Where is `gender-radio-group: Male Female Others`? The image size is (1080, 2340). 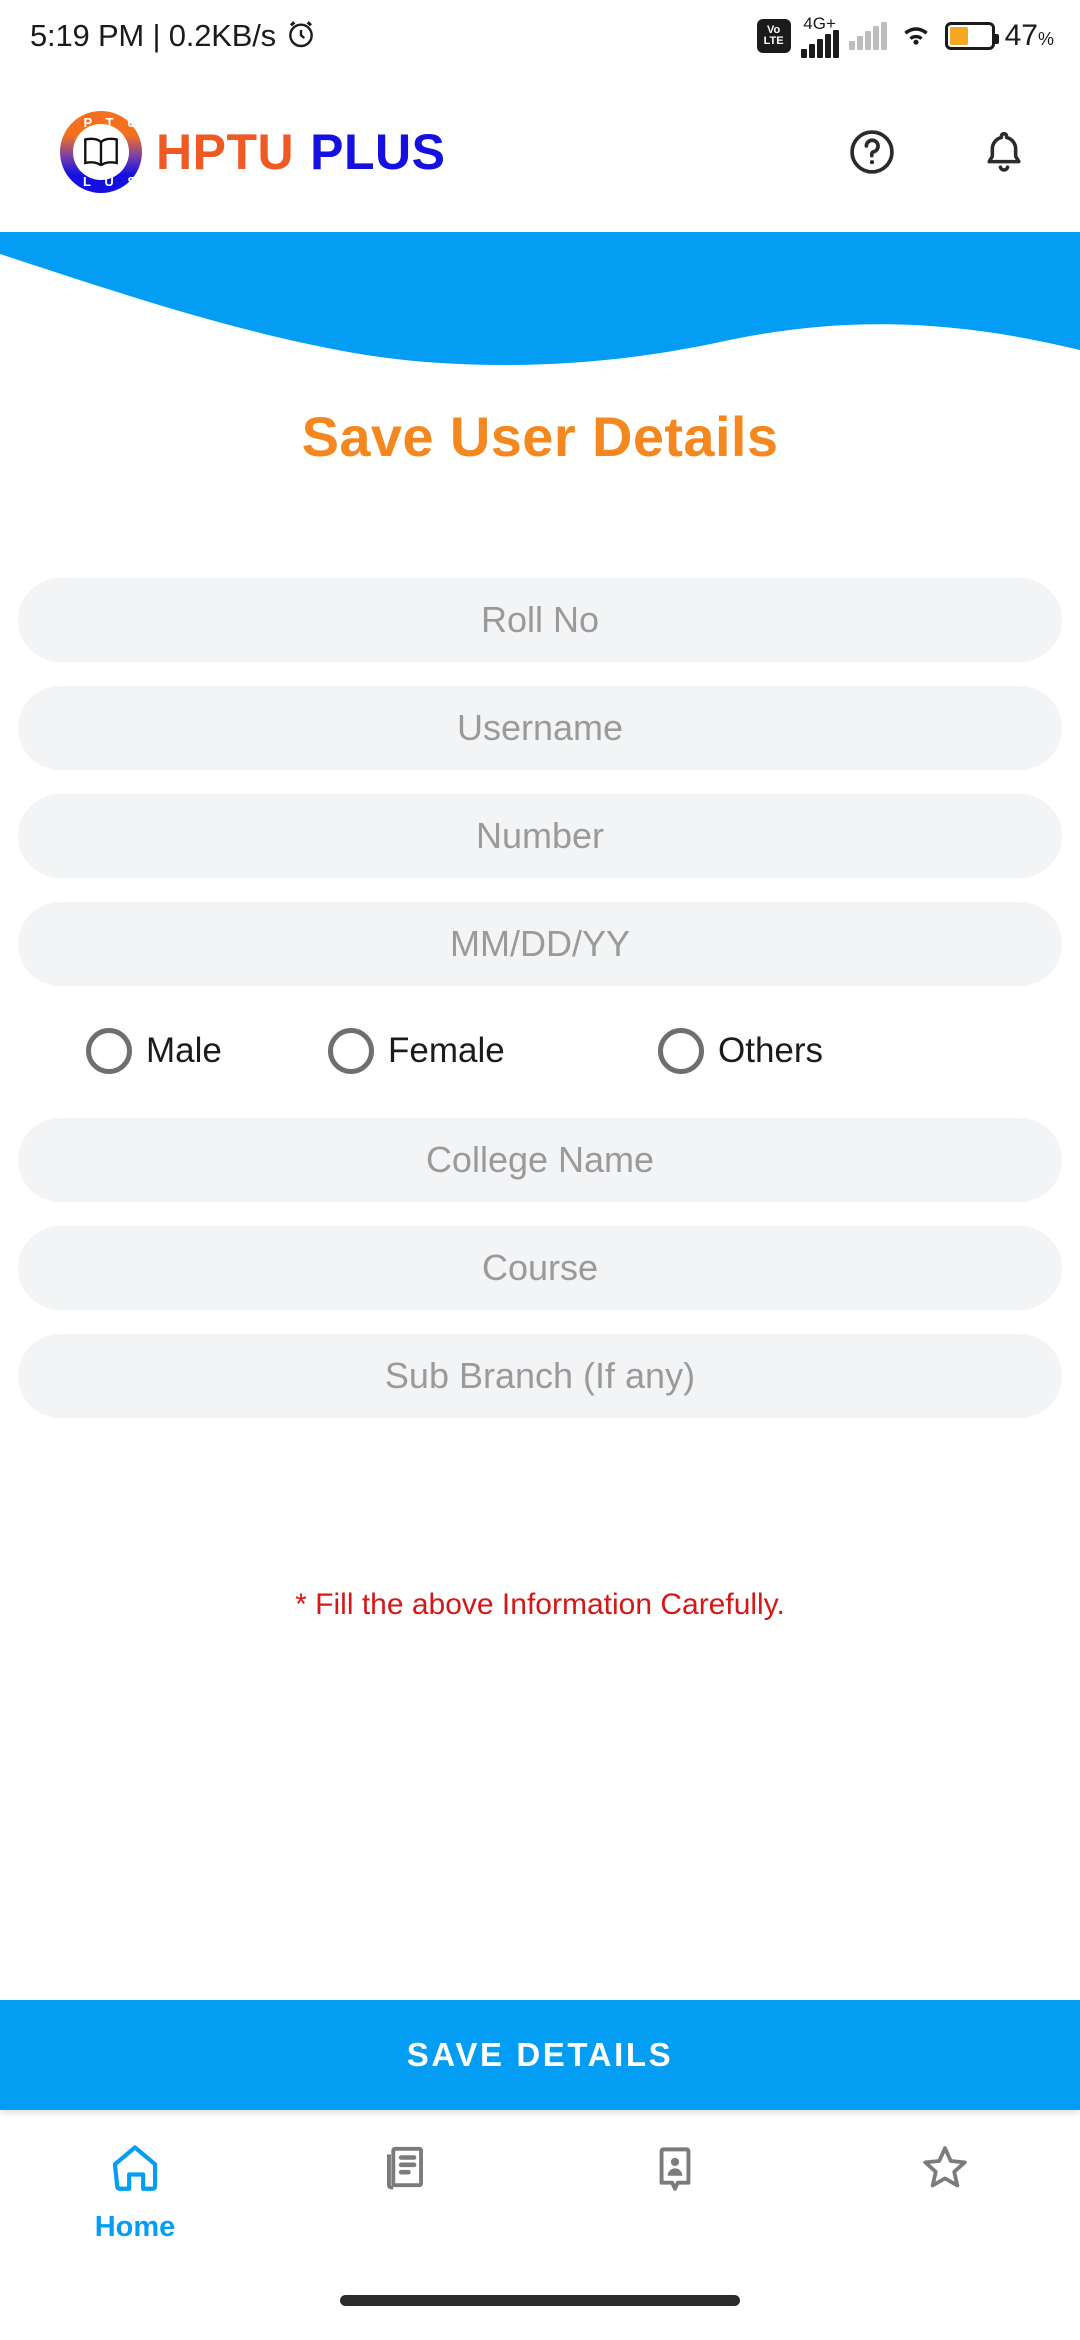
gender-radio-group: Male Female Others is located at coordinates (540, 1051).